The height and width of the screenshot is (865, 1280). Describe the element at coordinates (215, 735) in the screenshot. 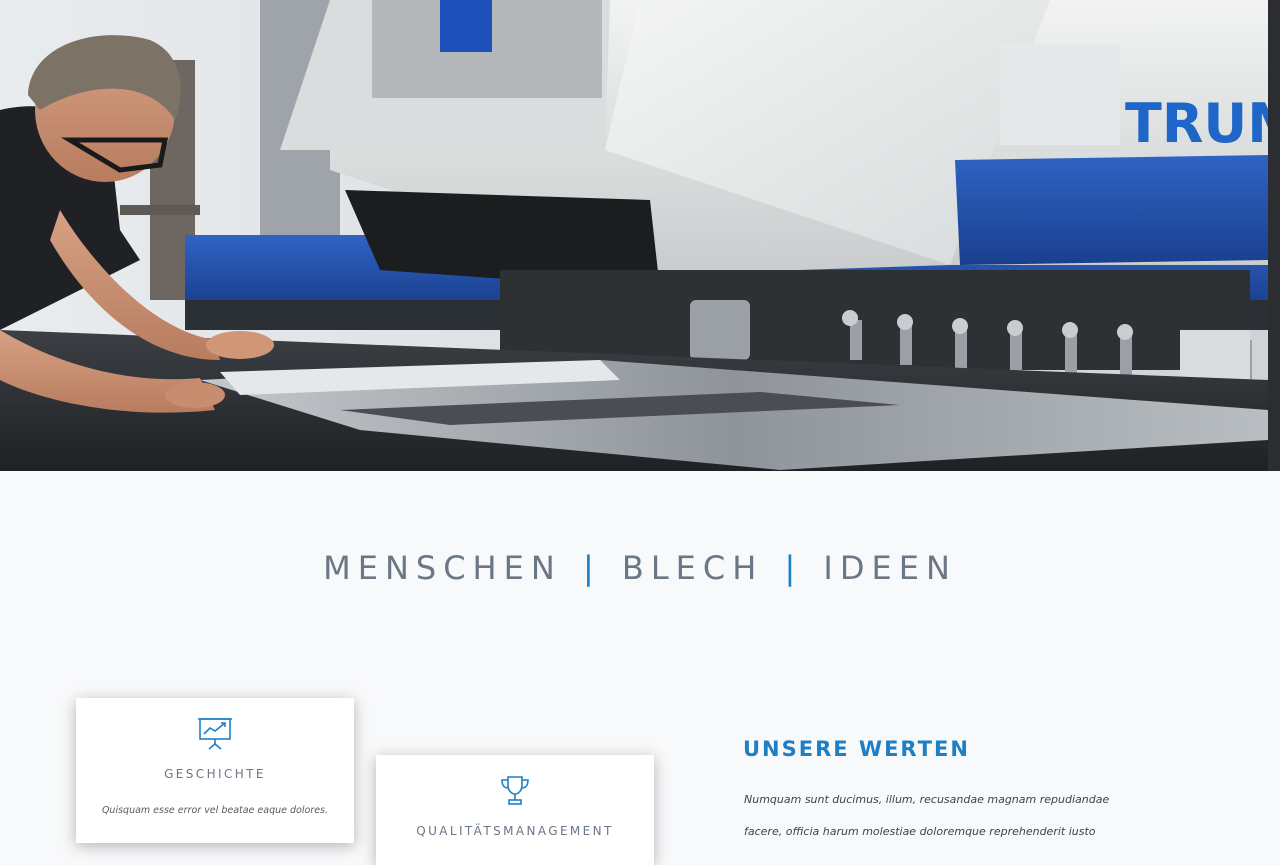

I see `presentation-chart-icon` at that location.